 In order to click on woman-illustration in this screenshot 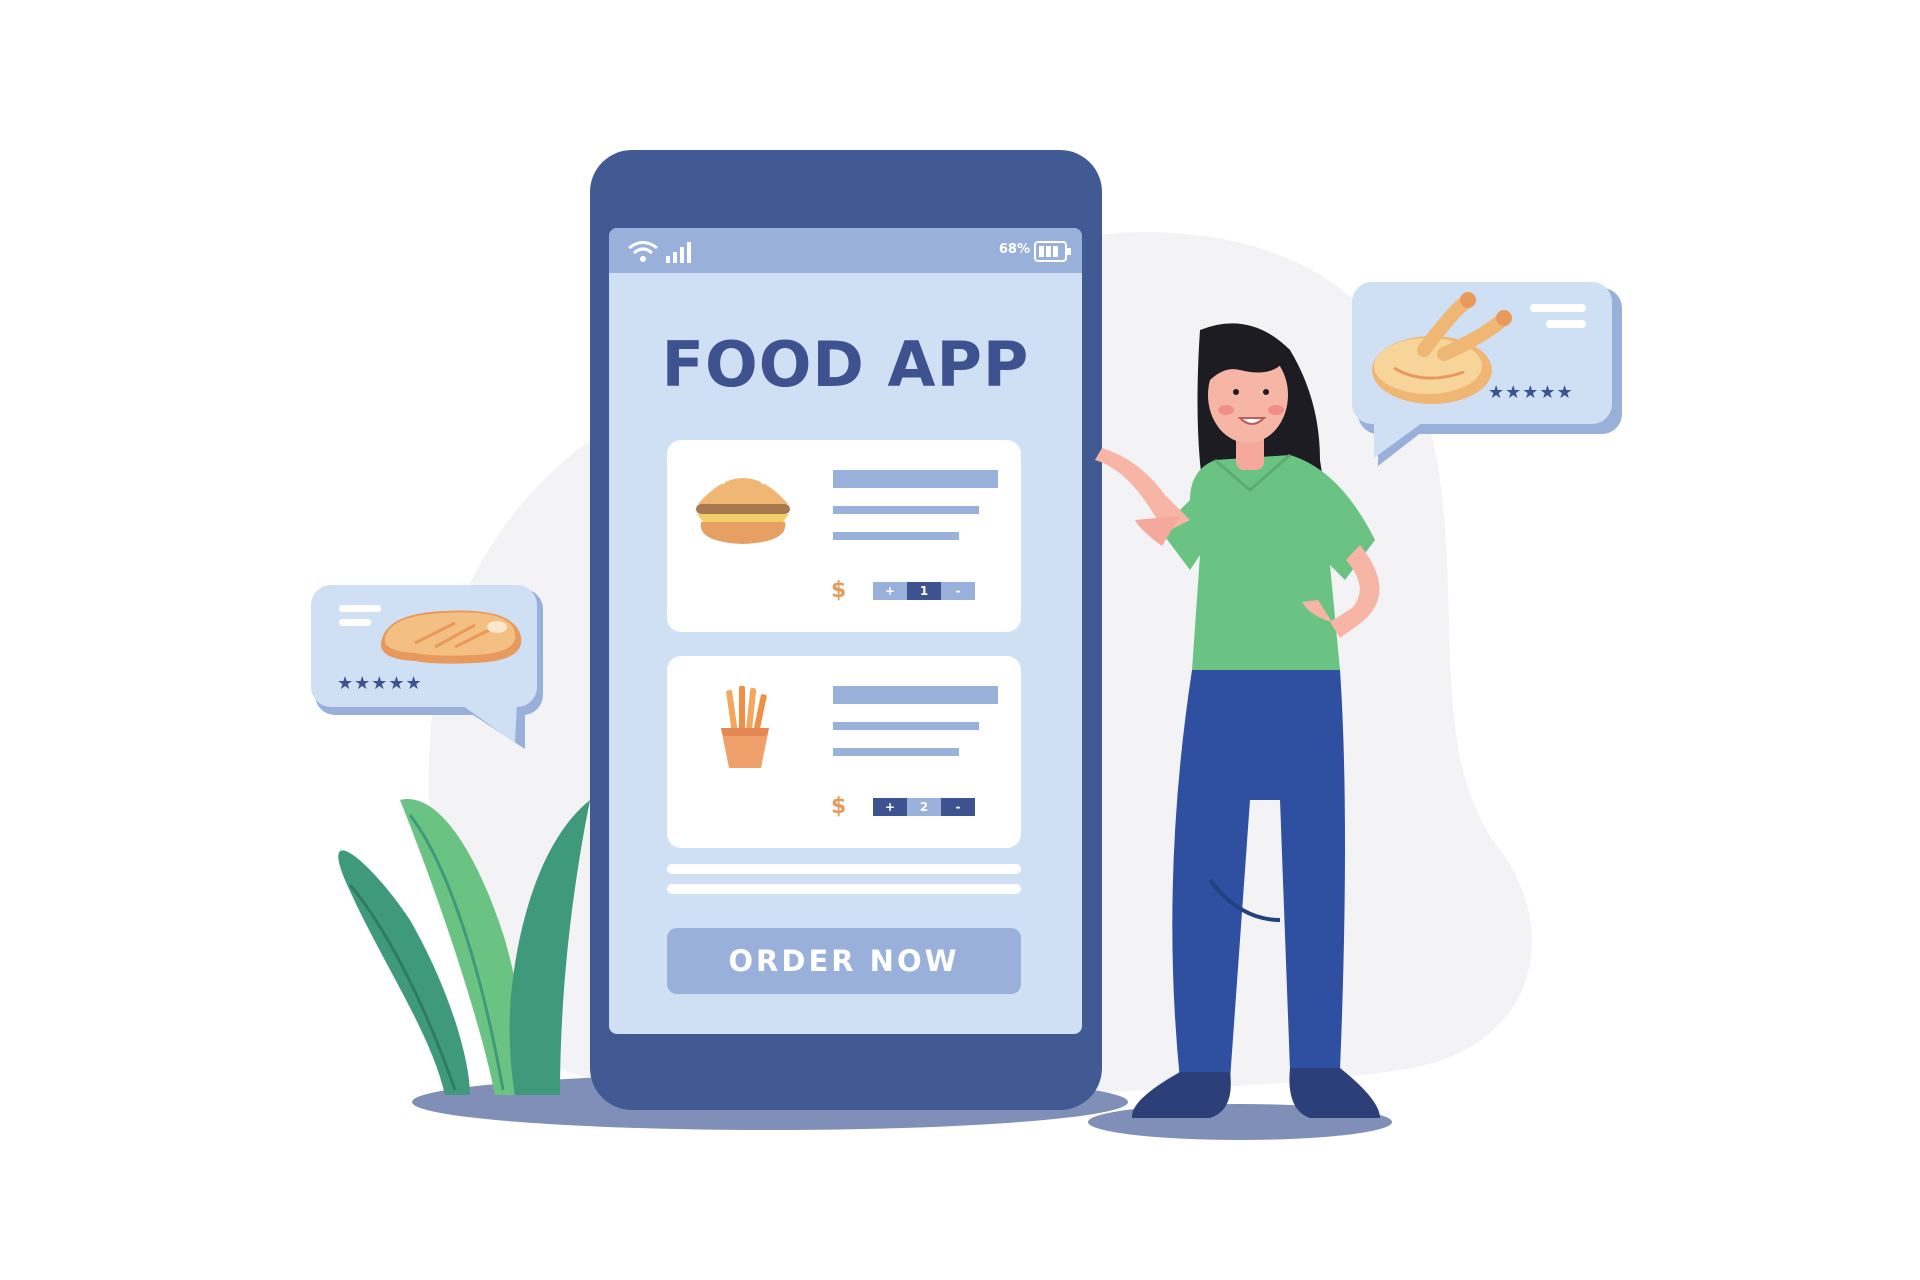, I will do `click(1237, 720)`.